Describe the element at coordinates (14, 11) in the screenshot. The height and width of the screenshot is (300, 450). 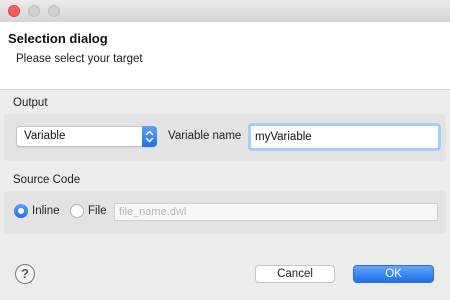
I see `close-window-button` at that location.